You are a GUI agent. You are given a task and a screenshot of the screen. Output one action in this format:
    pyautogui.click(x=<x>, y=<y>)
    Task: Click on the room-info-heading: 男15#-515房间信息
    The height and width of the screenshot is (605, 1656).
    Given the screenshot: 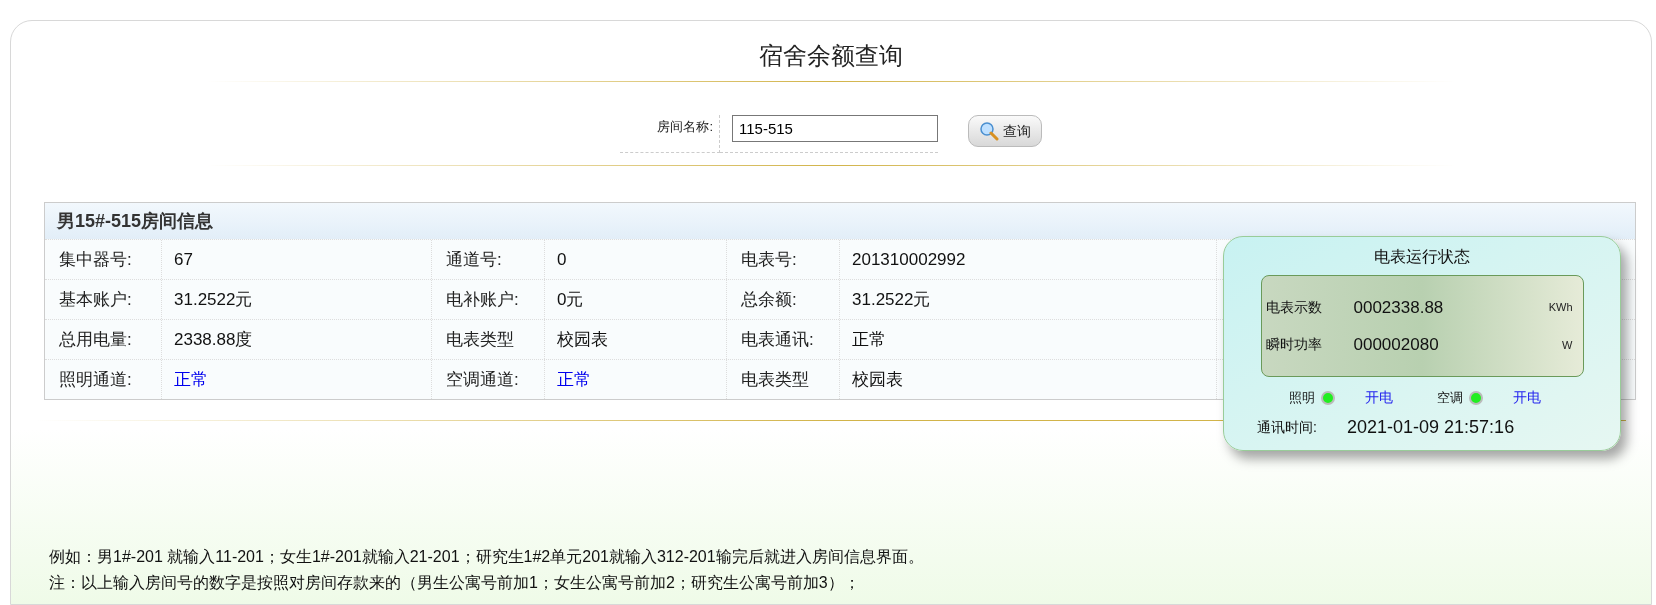 What is the action you would take?
    pyautogui.click(x=840, y=221)
    